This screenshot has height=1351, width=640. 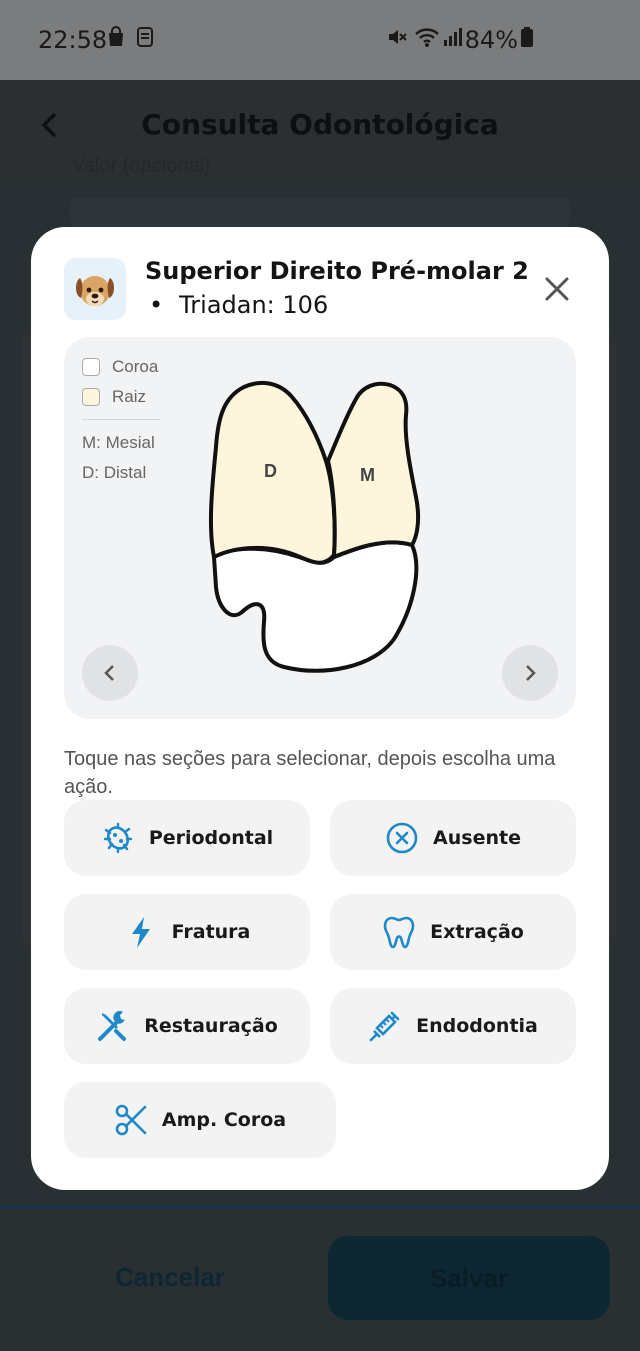 I want to click on endodontia-label: Endodontia, so click(x=477, y=1026).